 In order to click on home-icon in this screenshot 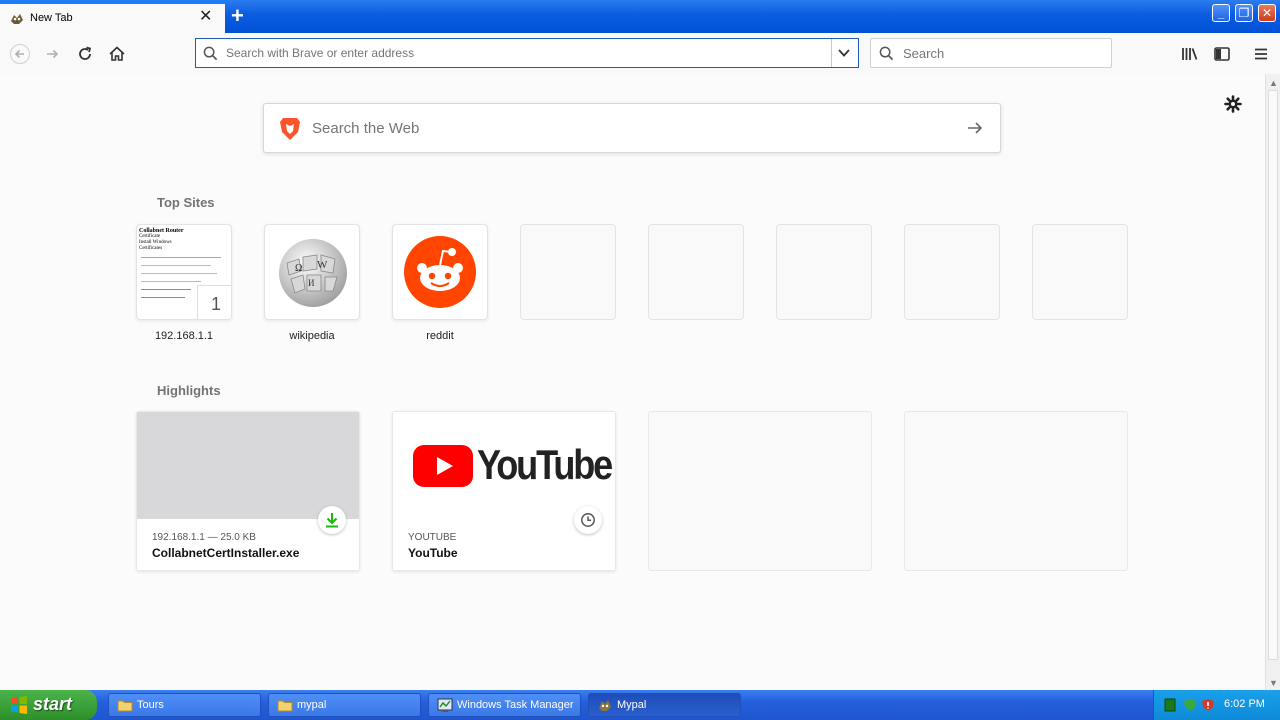, I will do `click(117, 54)`.